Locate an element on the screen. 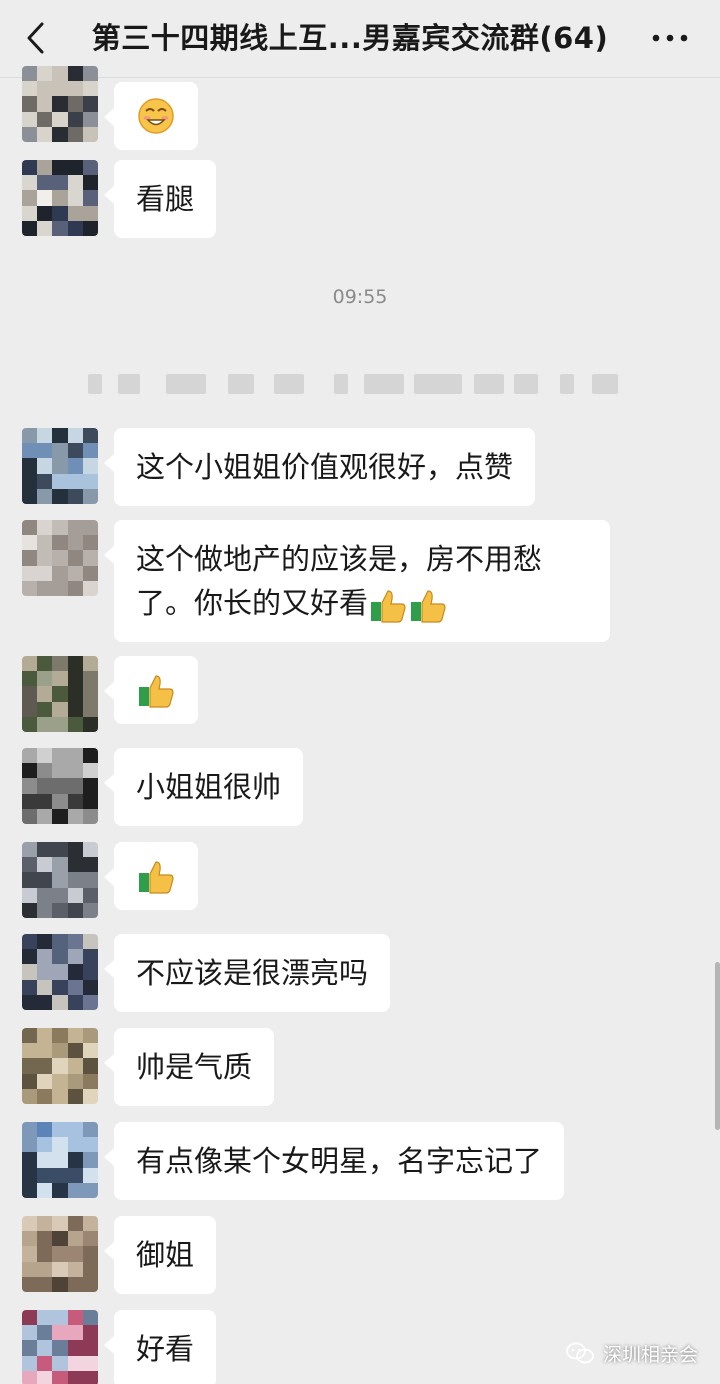  blurred-system-notice is located at coordinates (358, 384).